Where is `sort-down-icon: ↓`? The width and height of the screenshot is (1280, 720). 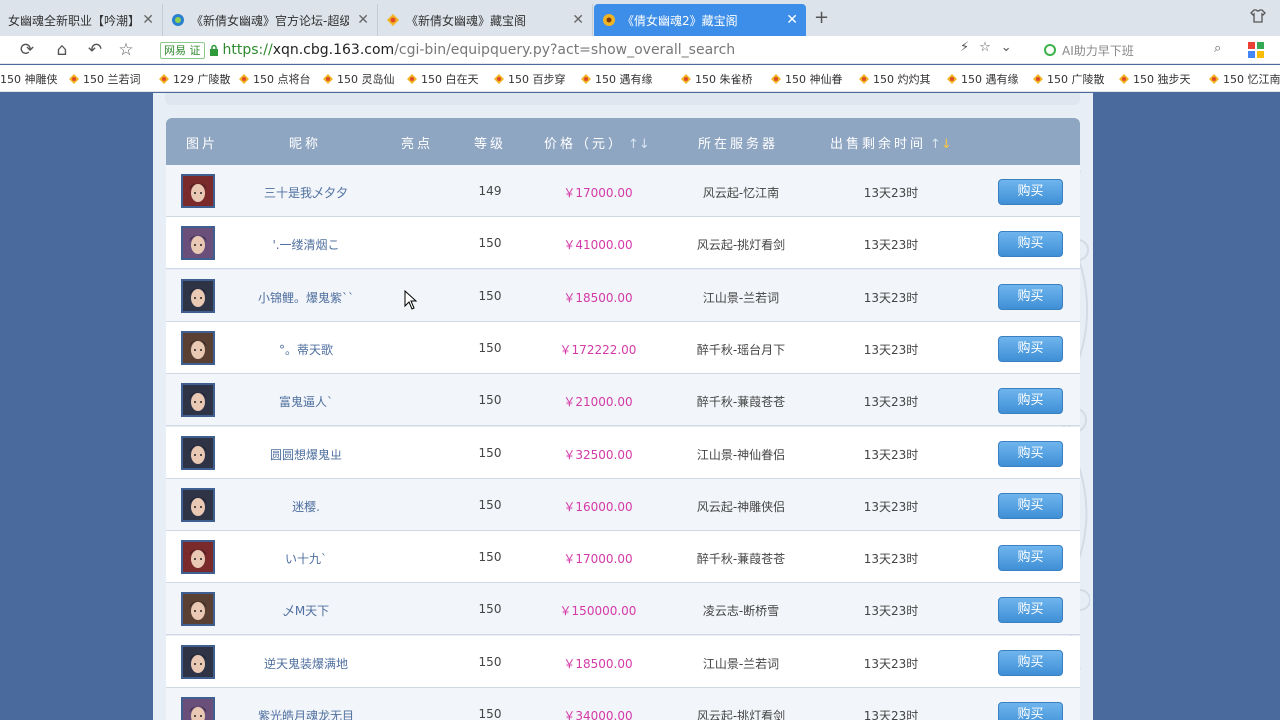 sort-down-icon: ↓ is located at coordinates (644, 144).